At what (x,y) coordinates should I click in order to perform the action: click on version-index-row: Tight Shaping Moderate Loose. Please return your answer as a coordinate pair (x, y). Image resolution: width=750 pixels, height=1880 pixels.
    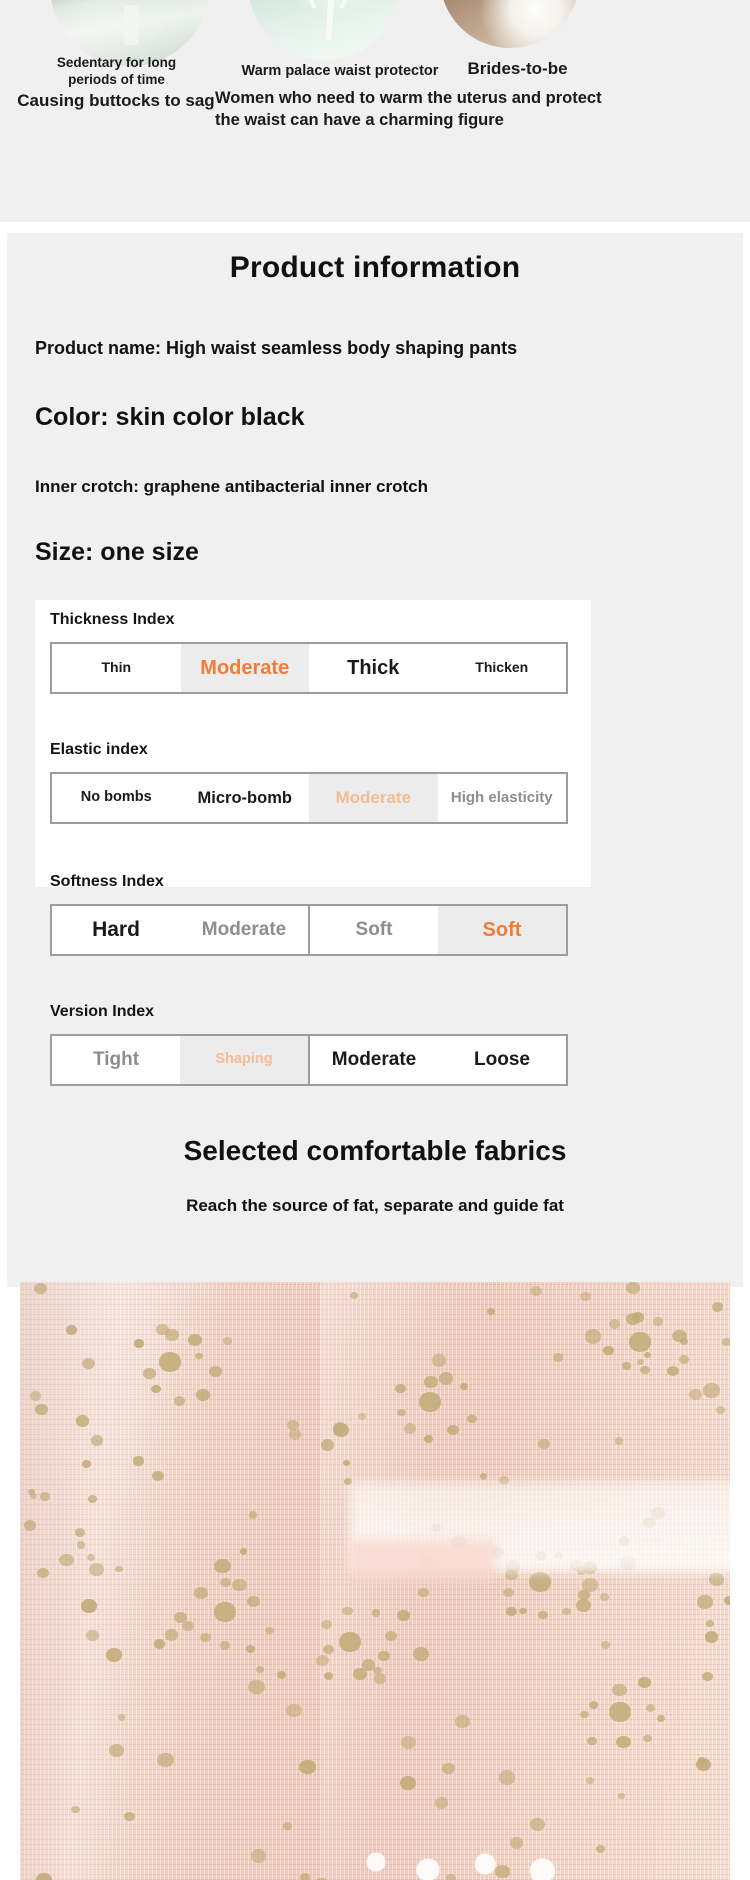
    Looking at the image, I should click on (309, 1060).